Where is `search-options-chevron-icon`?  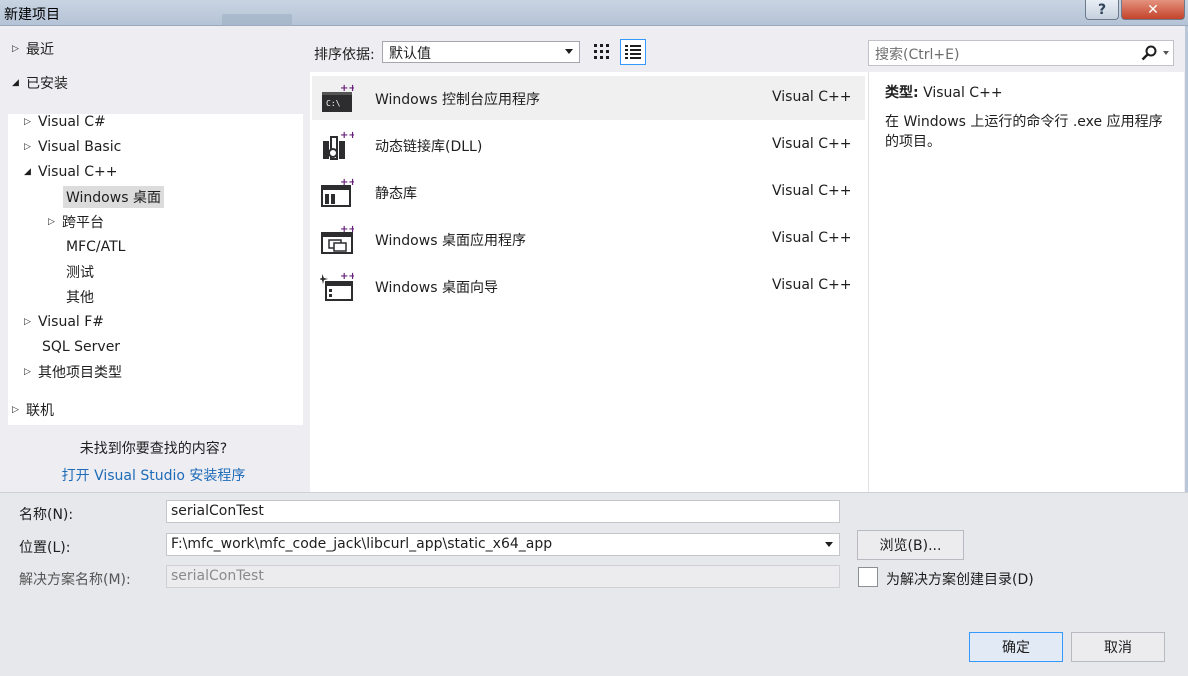 search-options-chevron-icon is located at coordinates (1166, 53).